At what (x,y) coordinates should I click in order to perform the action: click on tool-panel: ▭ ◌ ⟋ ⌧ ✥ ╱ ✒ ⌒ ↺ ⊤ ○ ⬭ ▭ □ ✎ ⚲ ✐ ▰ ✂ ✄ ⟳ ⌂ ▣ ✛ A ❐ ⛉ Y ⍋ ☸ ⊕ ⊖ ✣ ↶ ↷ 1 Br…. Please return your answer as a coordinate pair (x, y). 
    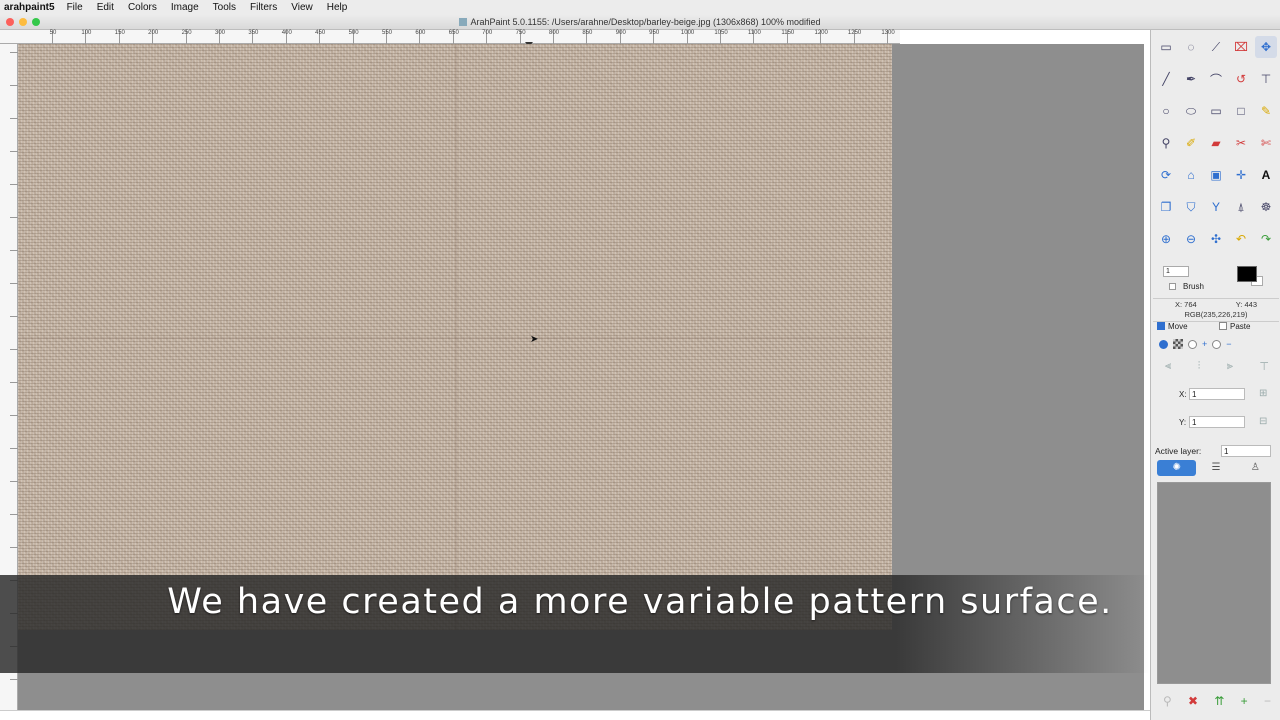
    Looking at the image, I should click on (1215, 375).